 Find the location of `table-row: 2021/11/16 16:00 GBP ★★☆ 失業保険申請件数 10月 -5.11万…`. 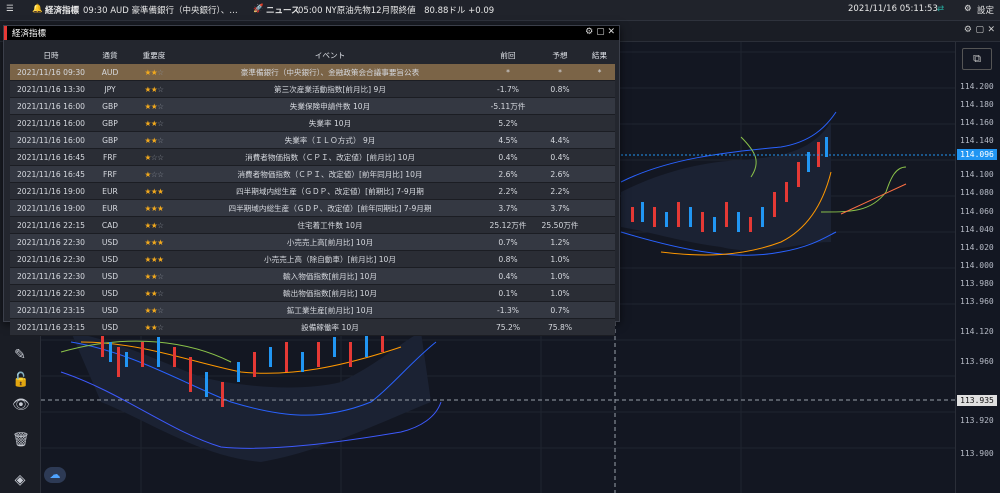

table-row: 2021/11/16 16:00 GBP ★★☆ 失業保険申請件数 10月 -5.11万… is located at coordinates (312, 106).